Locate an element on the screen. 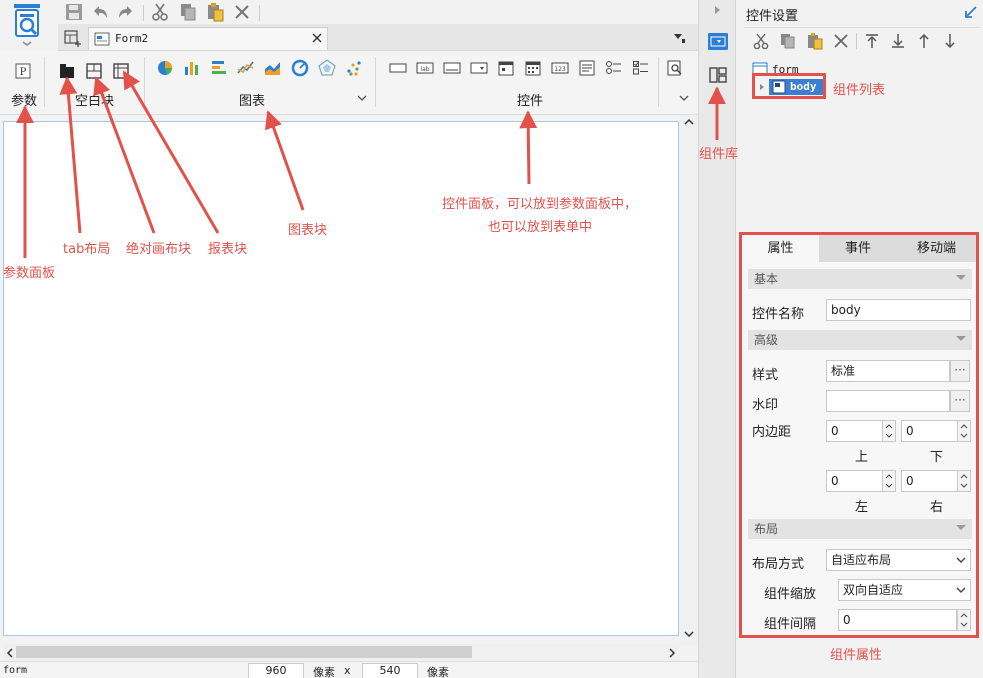 The width and height of the screenshot is (983, 678). watermark-ellipsis-button: ··· is located at coordinates (960, 401).